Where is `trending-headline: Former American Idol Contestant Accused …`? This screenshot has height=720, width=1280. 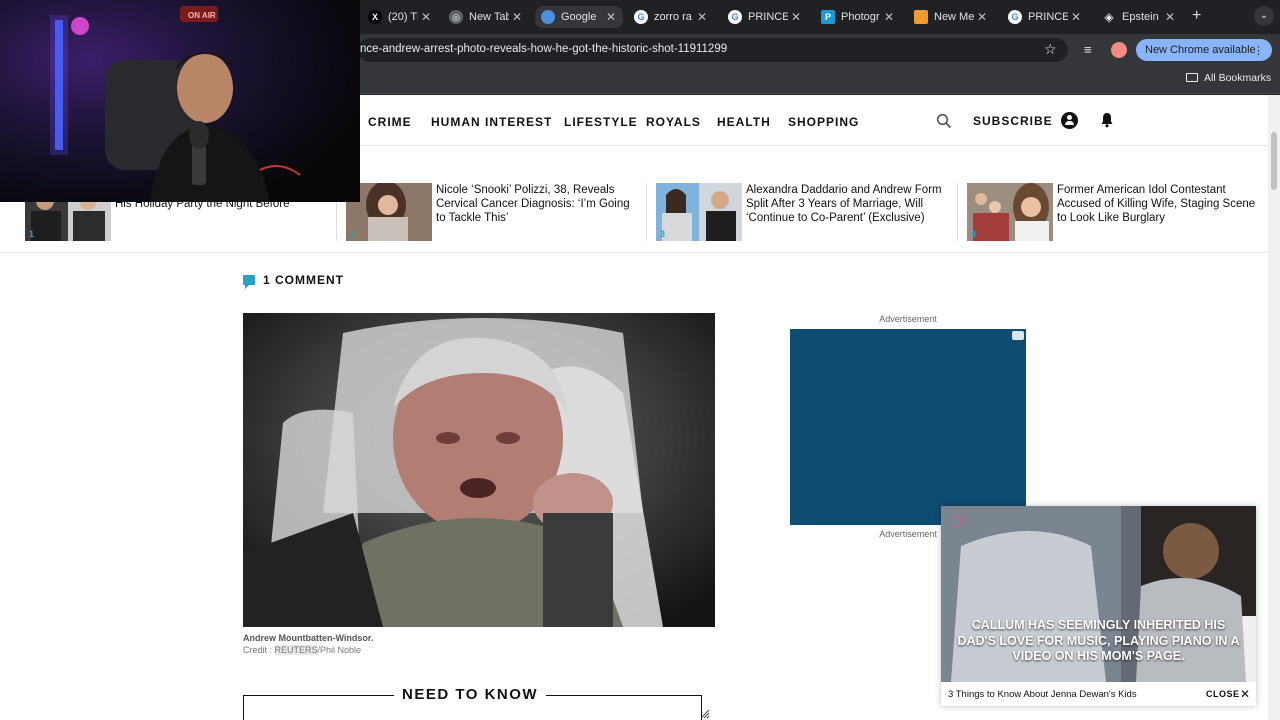 trending-headline: Former American Idol Contestant Accused … is located at coordinates (1159, 204).